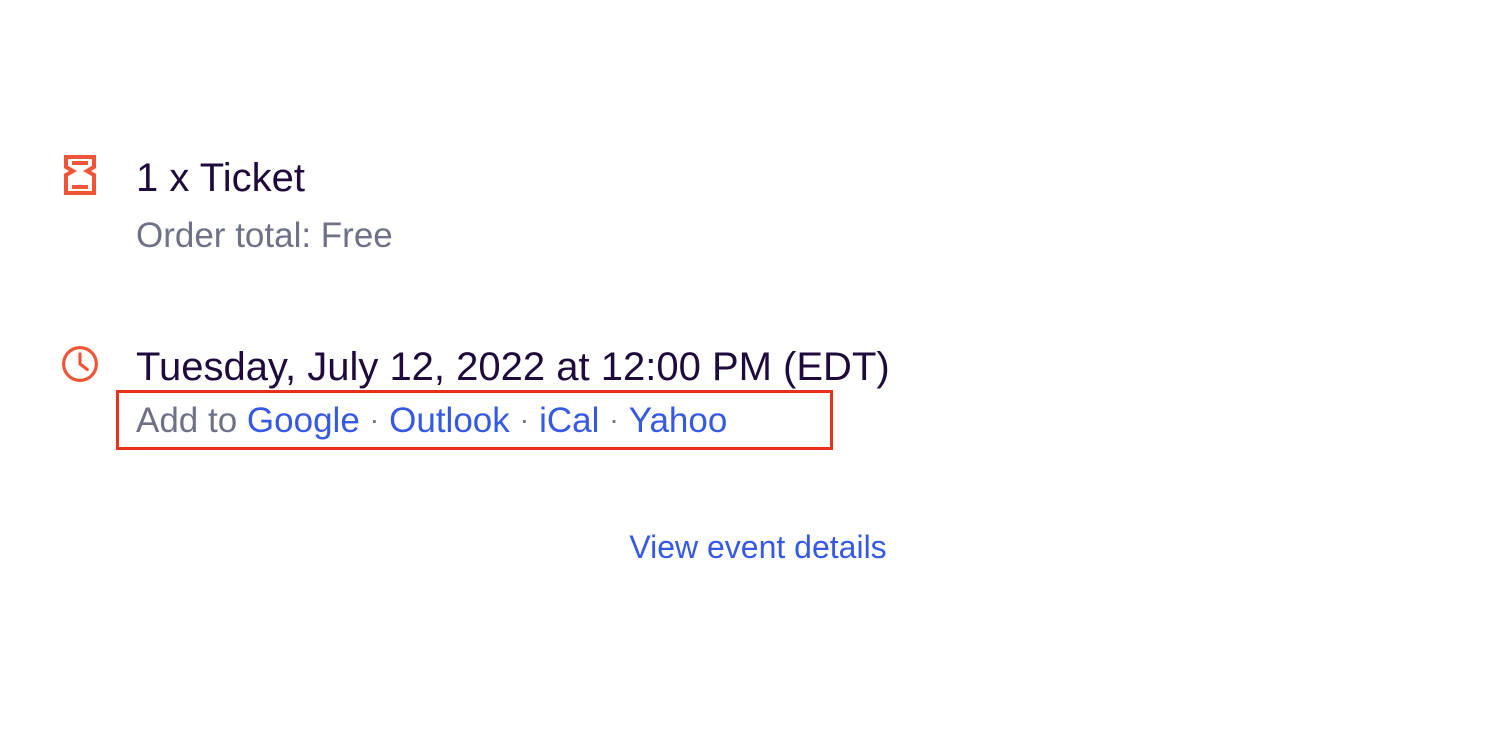  What do you see at coordinates (80, 364) in the screenshot?
I see `clock-icon` at bounding box center [80, 364].